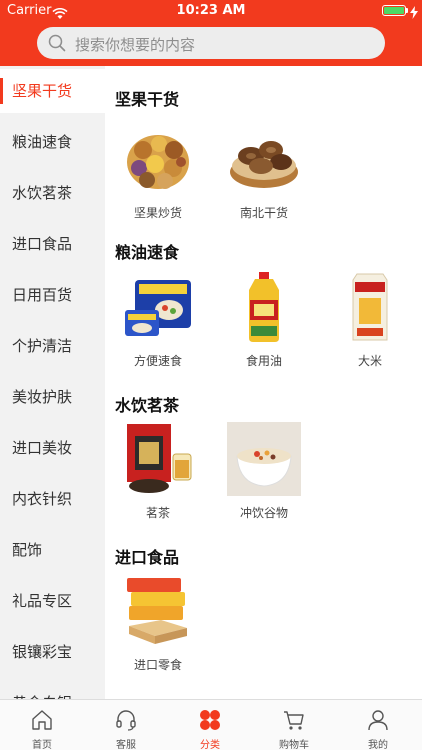 The height and width of the screenshot is (750, 422). What do you see at coordinates (414, 13) in the screenshot?
I see `charging-bolt-icon` at bounding box center [414, 13].